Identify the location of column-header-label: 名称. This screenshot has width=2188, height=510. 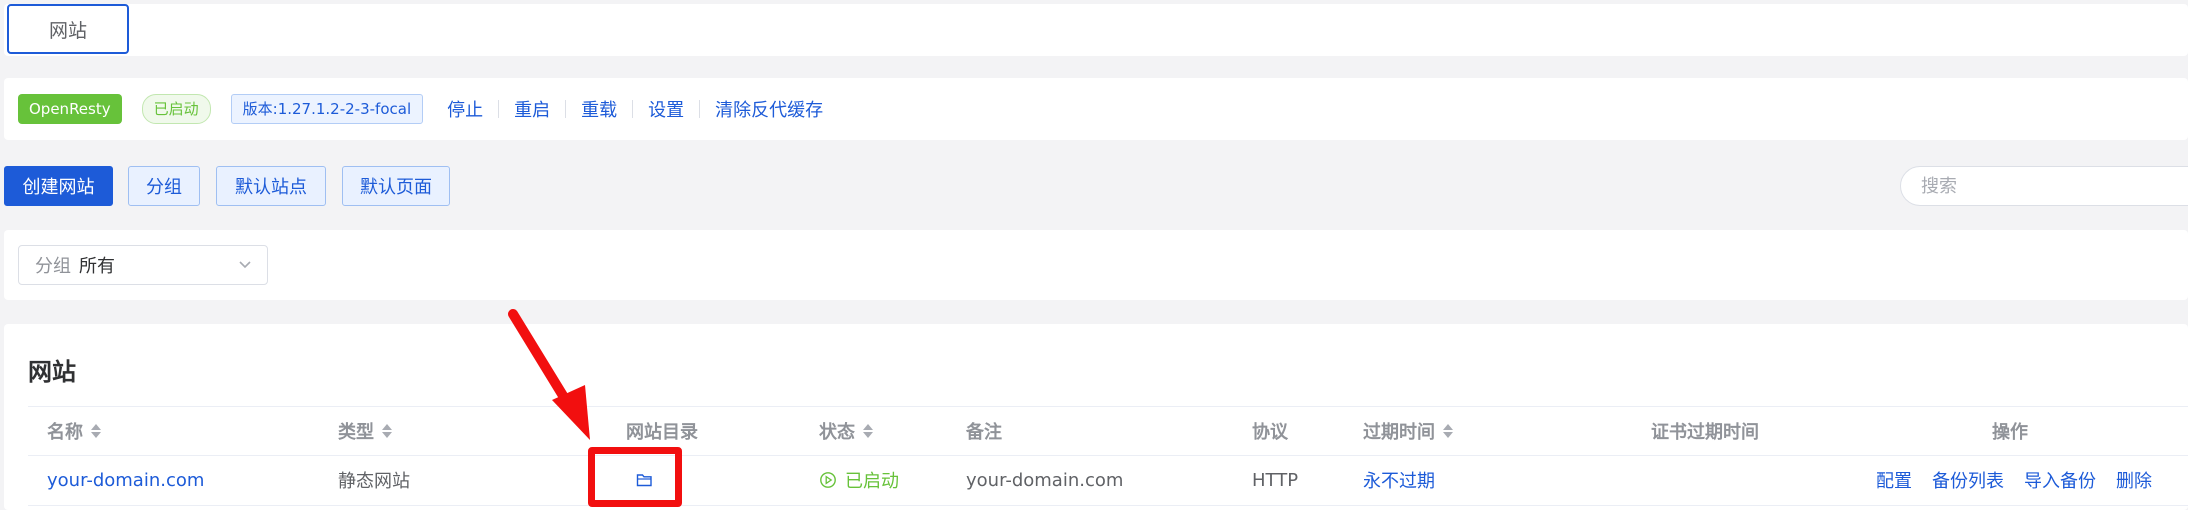
(65, 432).